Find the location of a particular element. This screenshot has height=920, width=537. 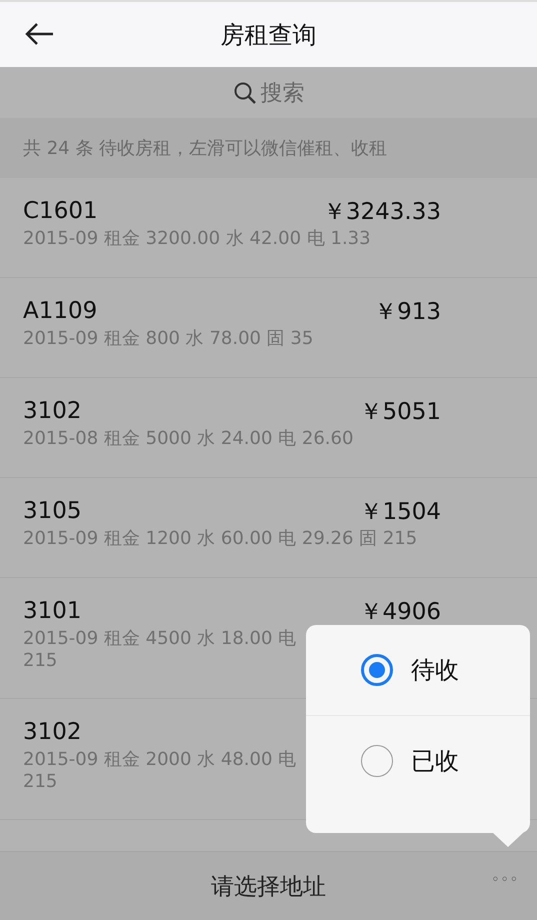

room-number: C1601 is located at coordinates (60, 211).